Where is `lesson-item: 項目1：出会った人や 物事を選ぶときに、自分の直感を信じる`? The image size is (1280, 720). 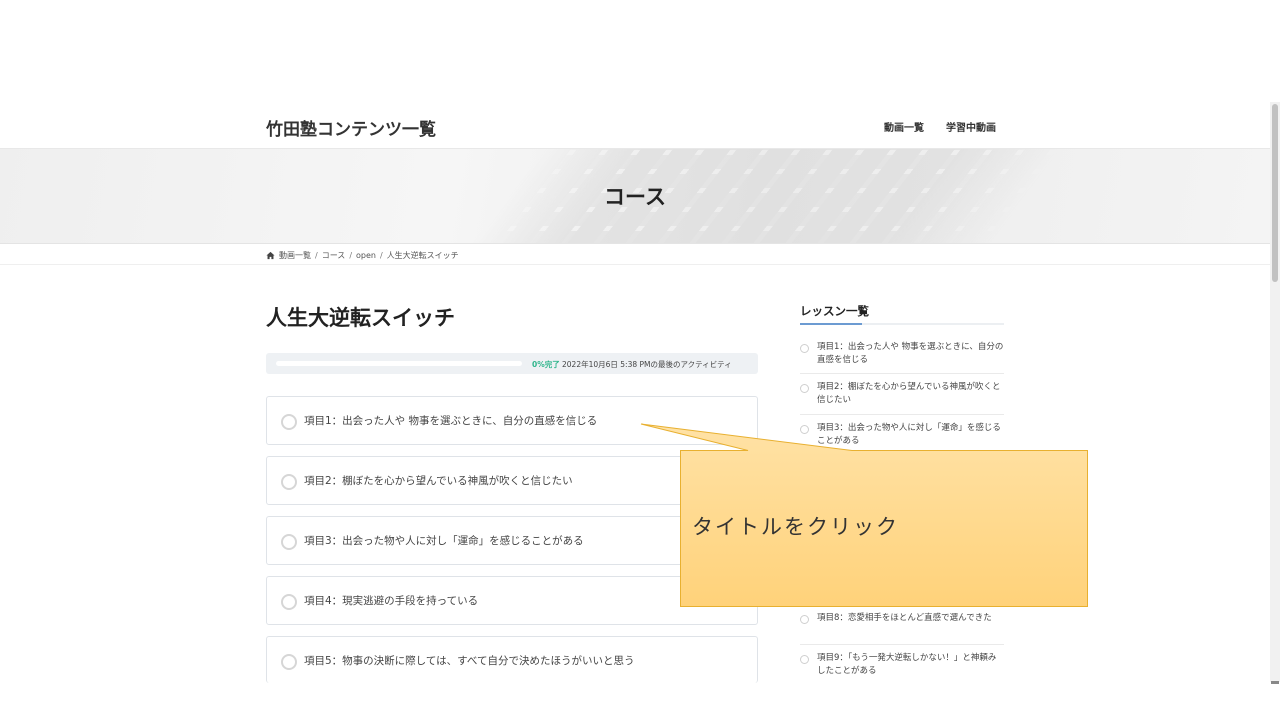
lesson-item: 項目1：出会った人や 物事を選ぶときに、自分の直感を信じる is located at coordinates (512, 420).